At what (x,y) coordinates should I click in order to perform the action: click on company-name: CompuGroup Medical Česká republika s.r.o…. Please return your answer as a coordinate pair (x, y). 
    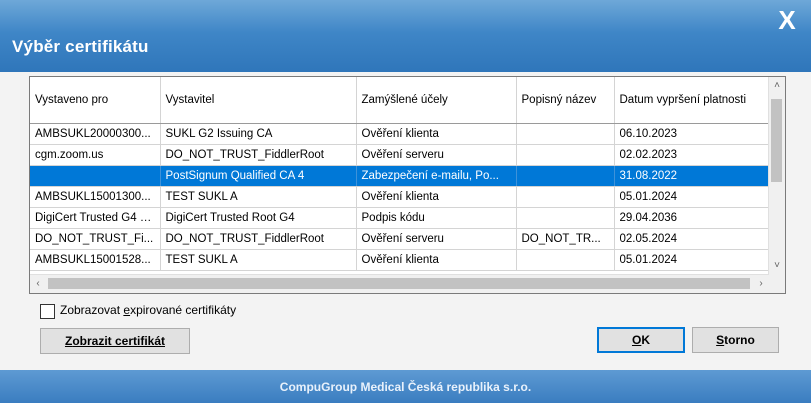
    Looking at the image, I should click on (405, 387).